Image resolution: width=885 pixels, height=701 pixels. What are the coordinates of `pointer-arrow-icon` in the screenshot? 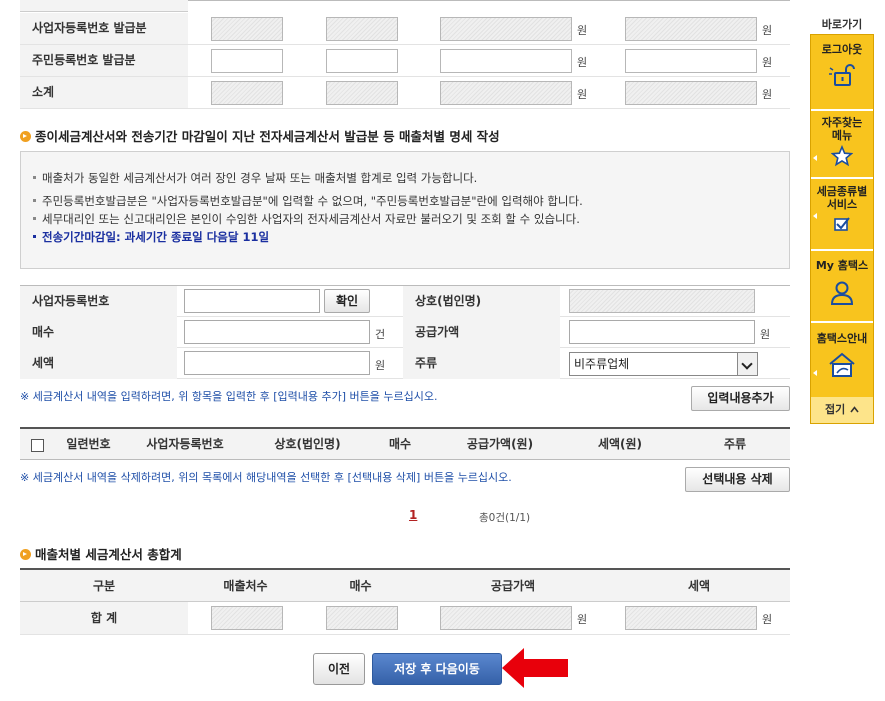 It's located at (535, 668).